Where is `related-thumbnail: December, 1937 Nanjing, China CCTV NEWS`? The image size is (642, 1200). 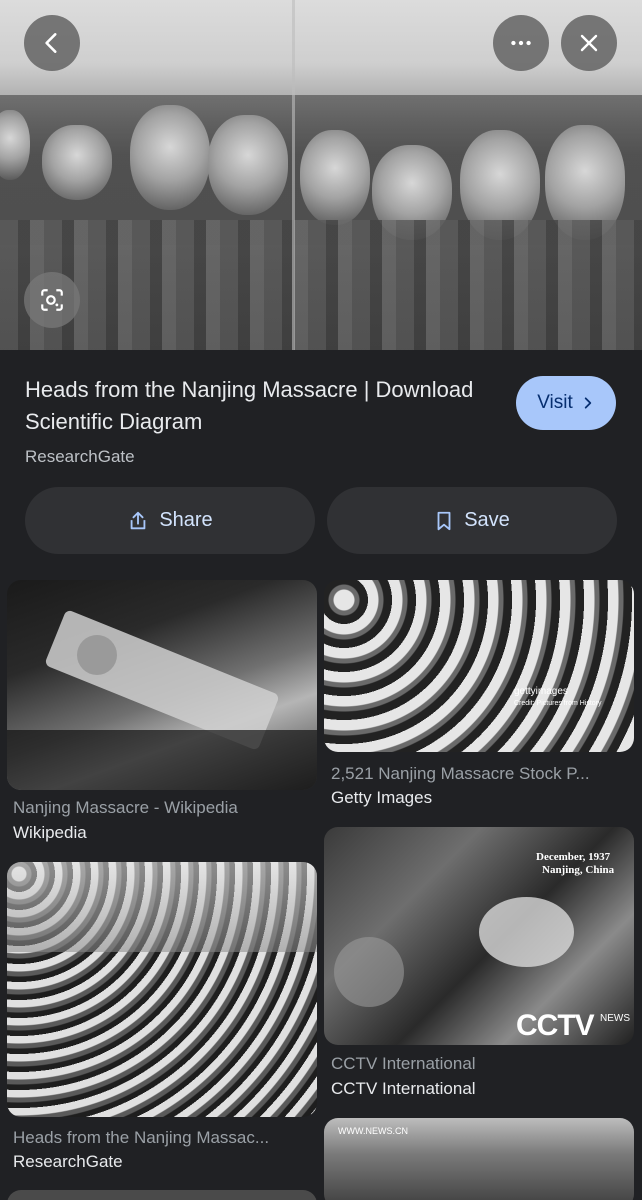
related-thumbnail: December, 1937 Nanjing, China CCTV NEWS is located at coordinates (479, 936).